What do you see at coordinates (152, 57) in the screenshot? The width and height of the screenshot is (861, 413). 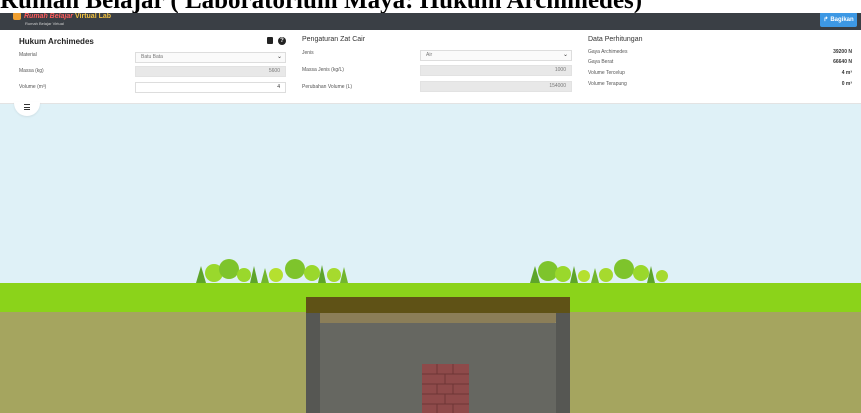 I see `material-value: Batu Bata` at bounding box center [152, 57].